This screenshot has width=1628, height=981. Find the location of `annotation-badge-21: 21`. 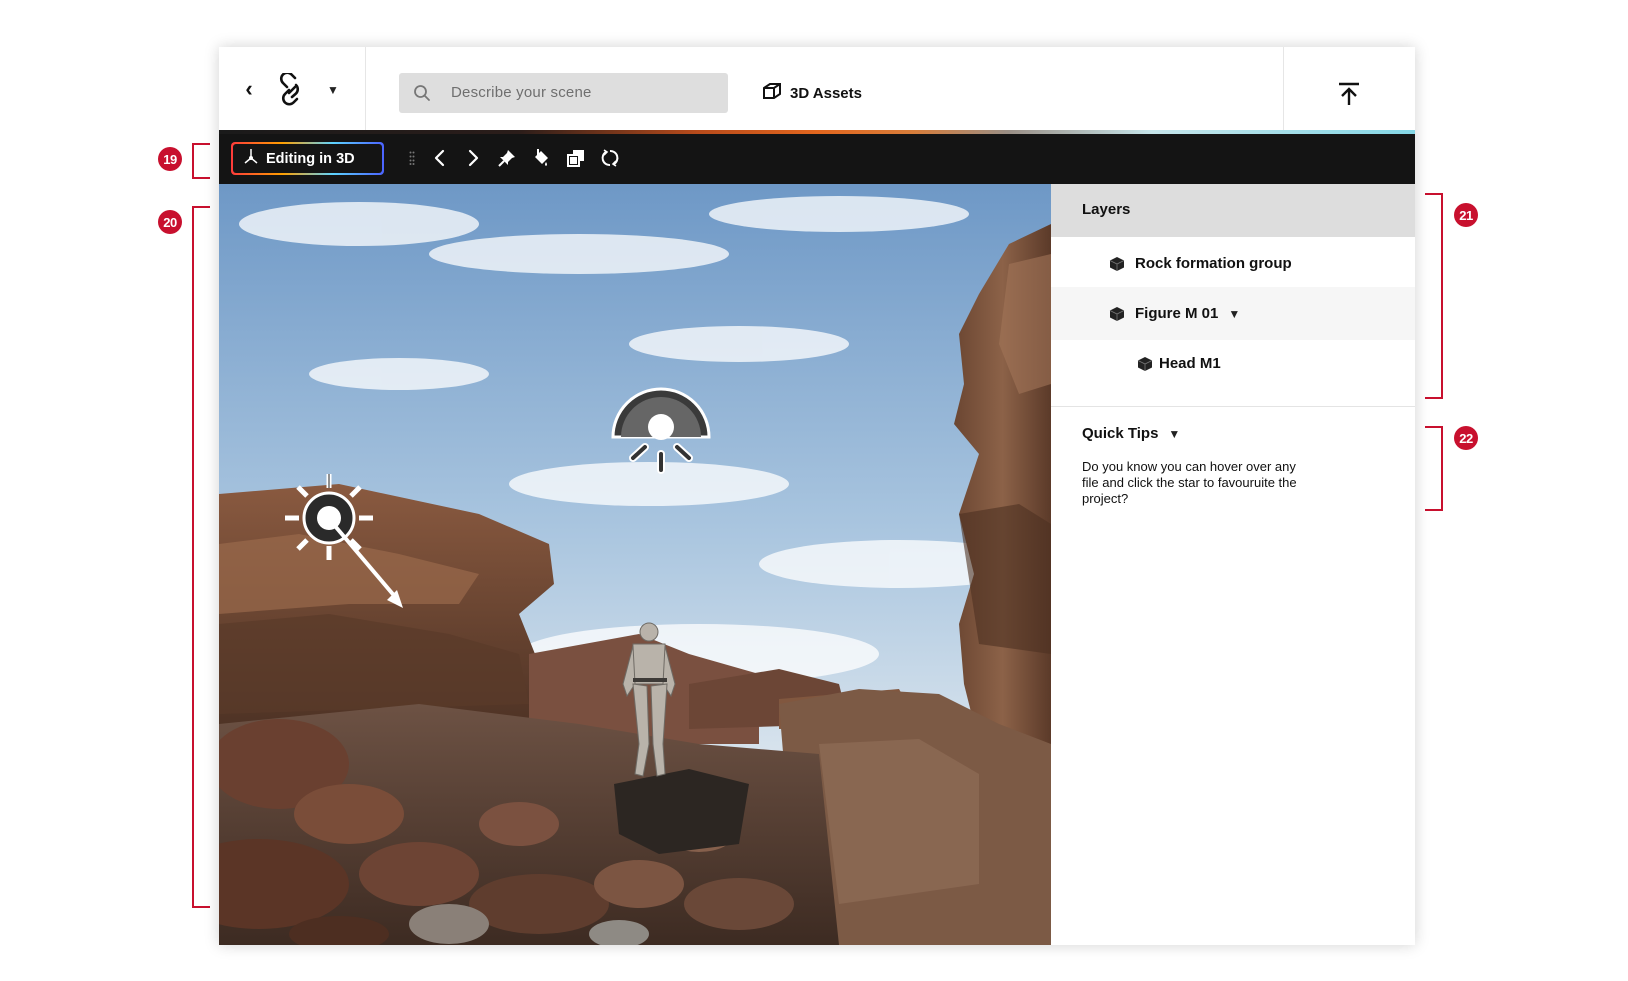

annotation-badge-21: 21 is located at coordinates (1466, 215).